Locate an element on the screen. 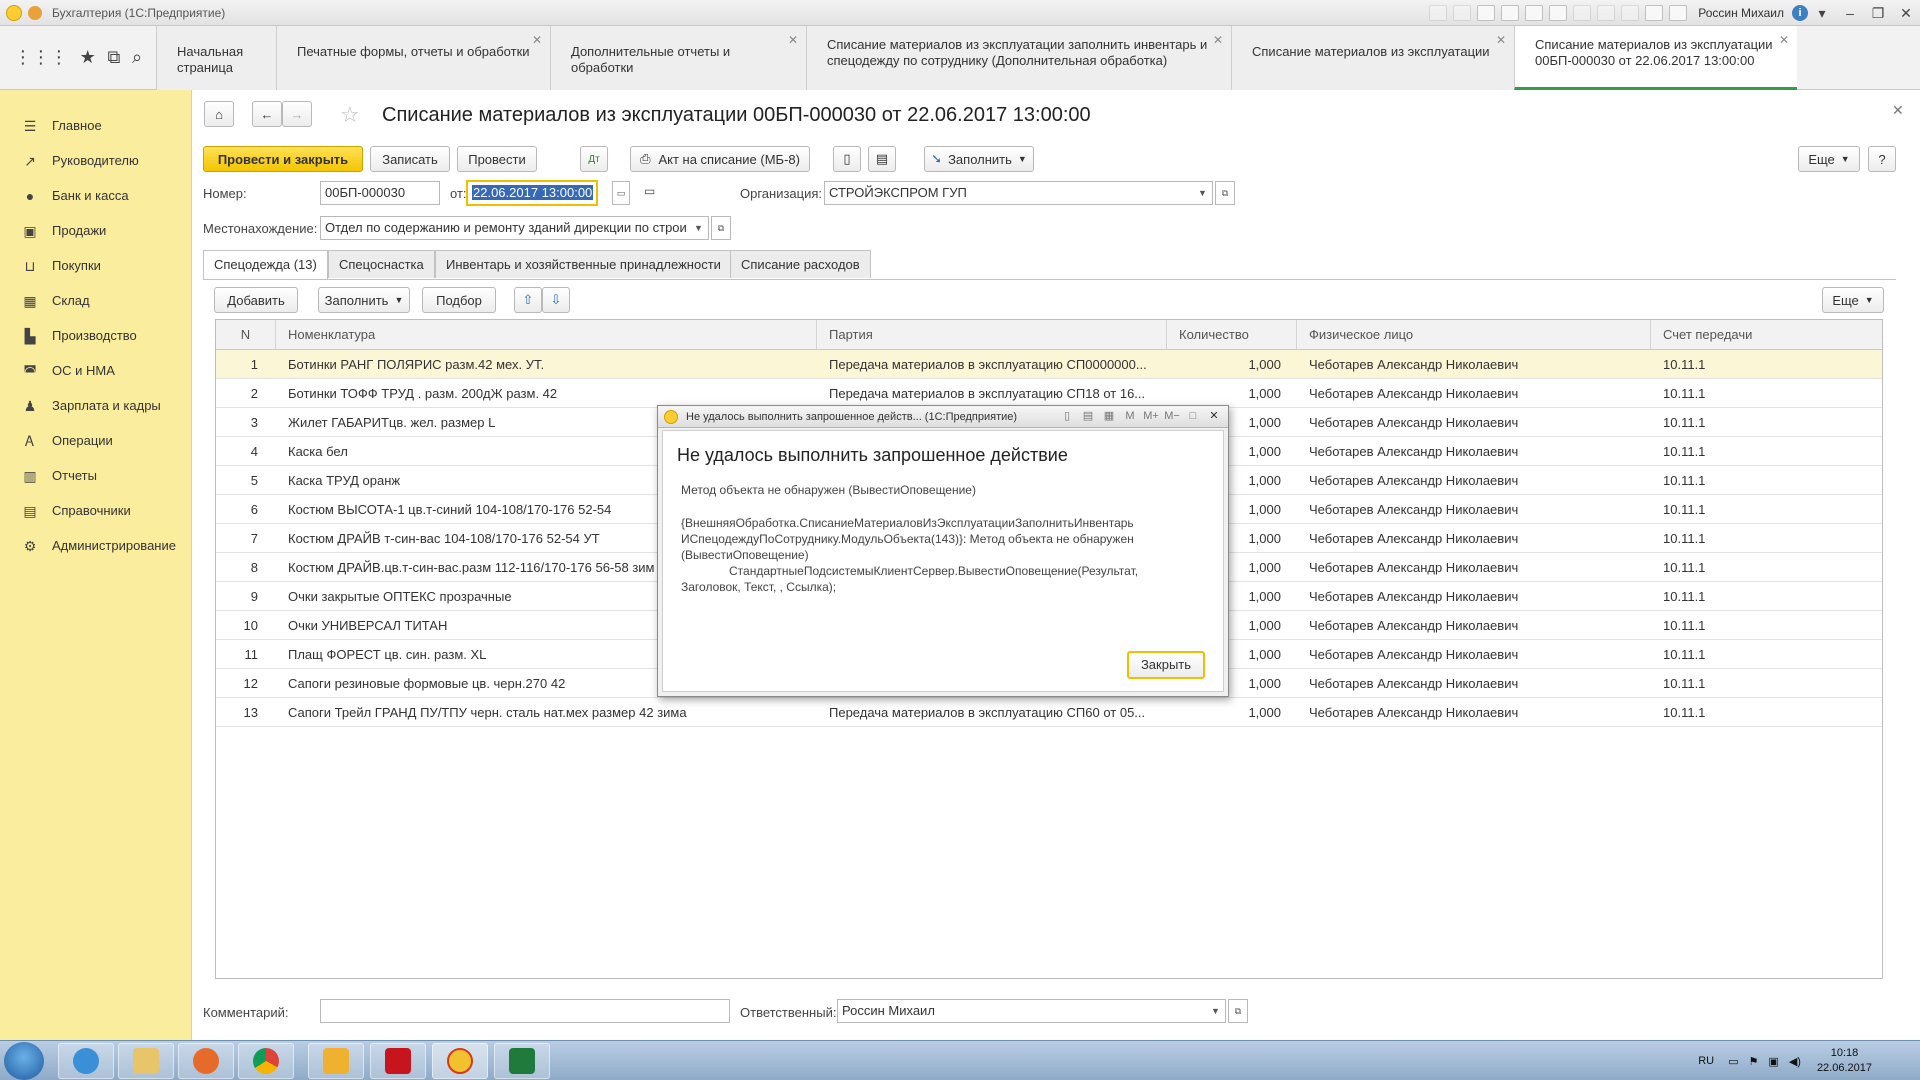  table-more-button: Еще ▼ is located at coordinates (1853, 300).